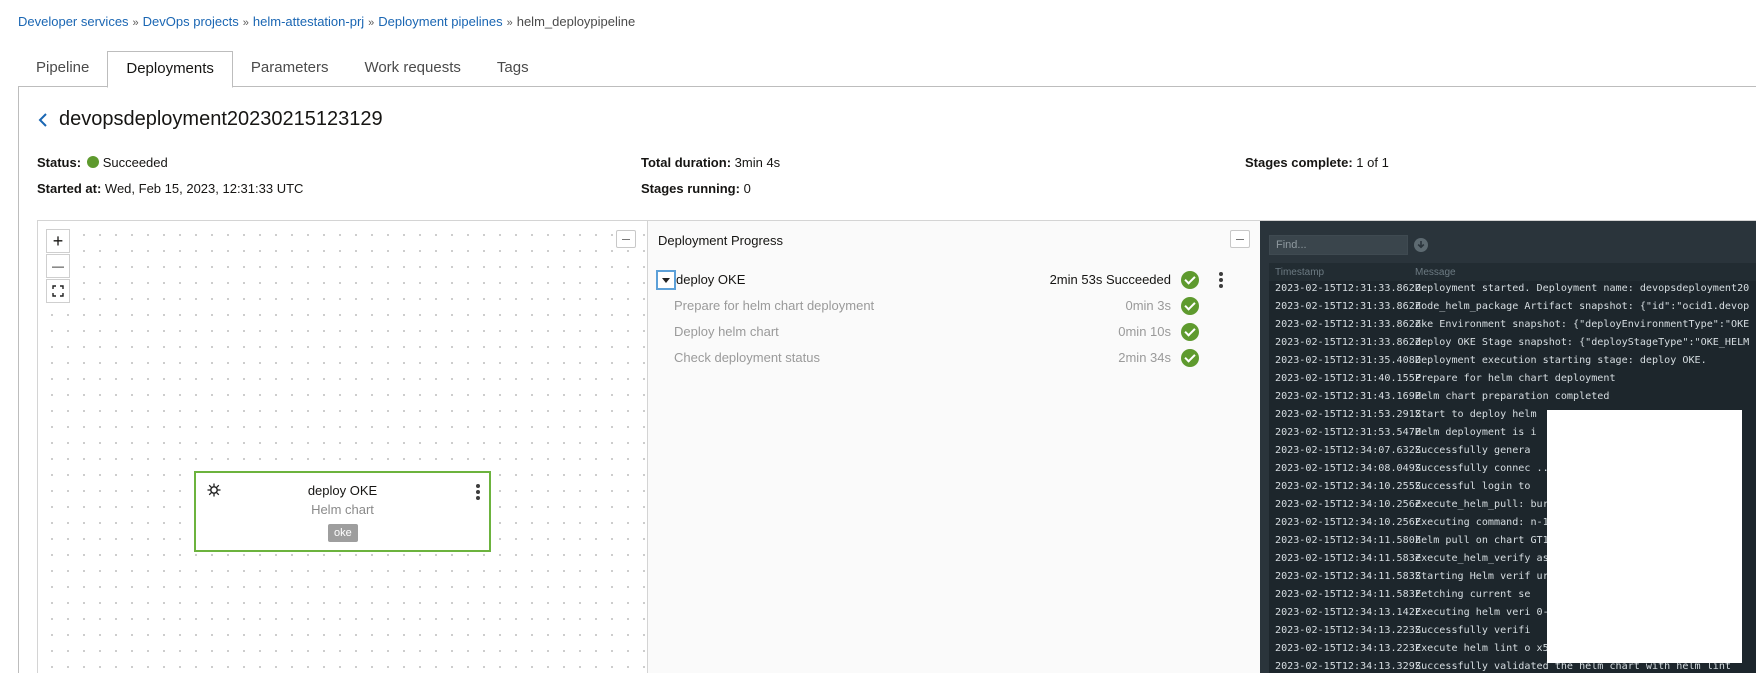  What do you see at coordinates (1515, 378) in the screenshot?
I see `log-message: Prepare for helm chart deployment` at bounding box center [1515, 378].